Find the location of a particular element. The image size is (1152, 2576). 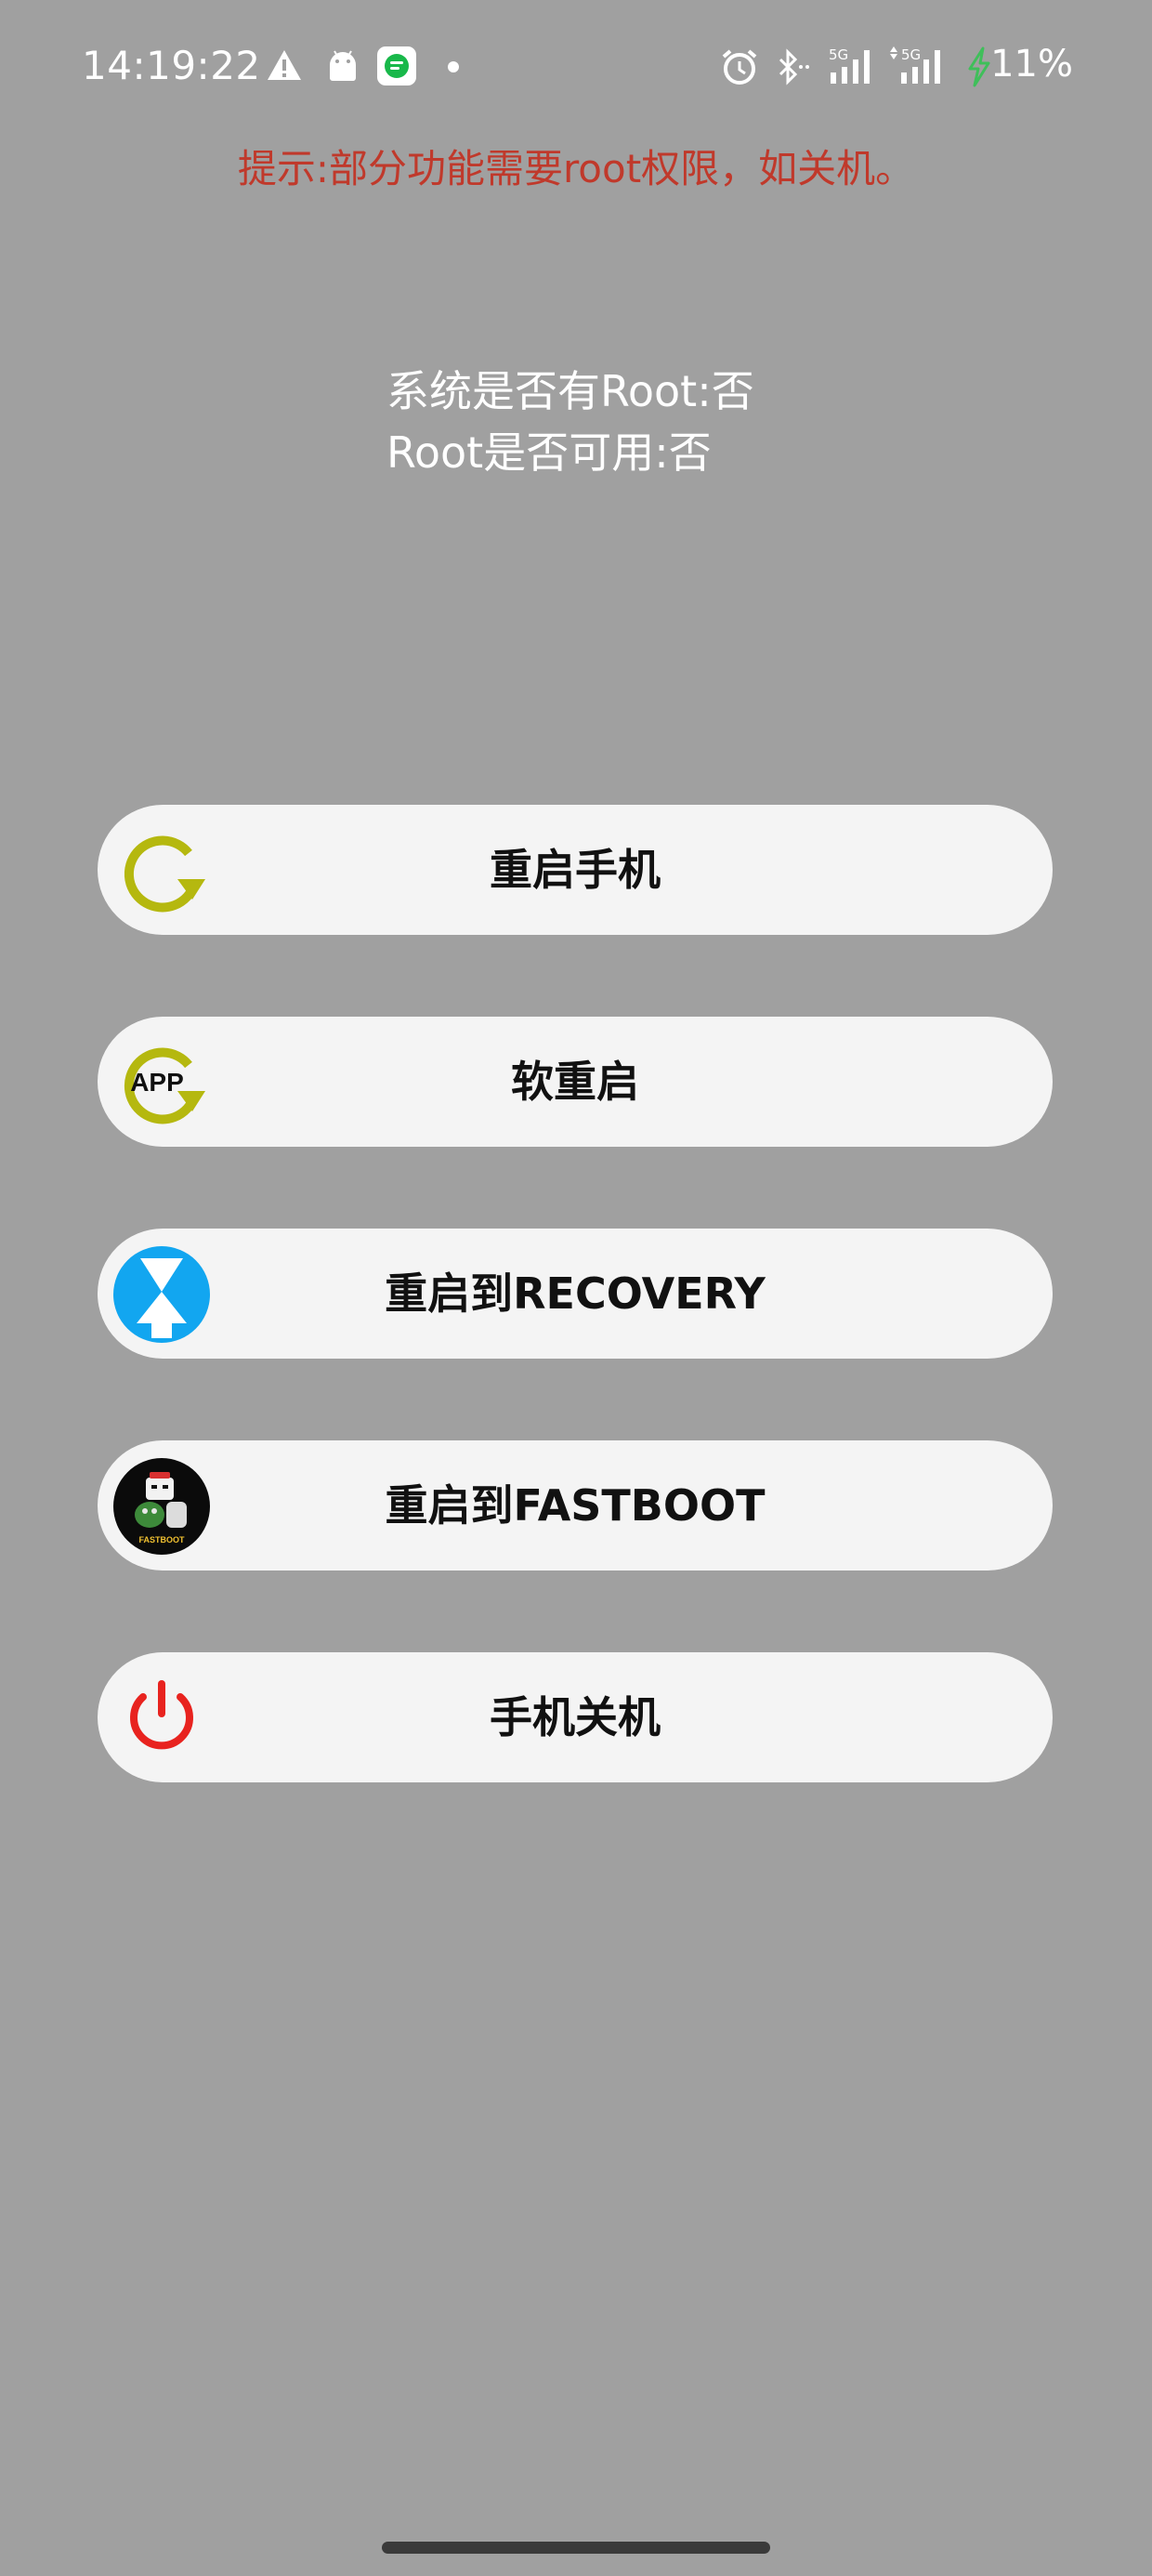

gesture-navigation-bar is located at coordinates (576, 2548).